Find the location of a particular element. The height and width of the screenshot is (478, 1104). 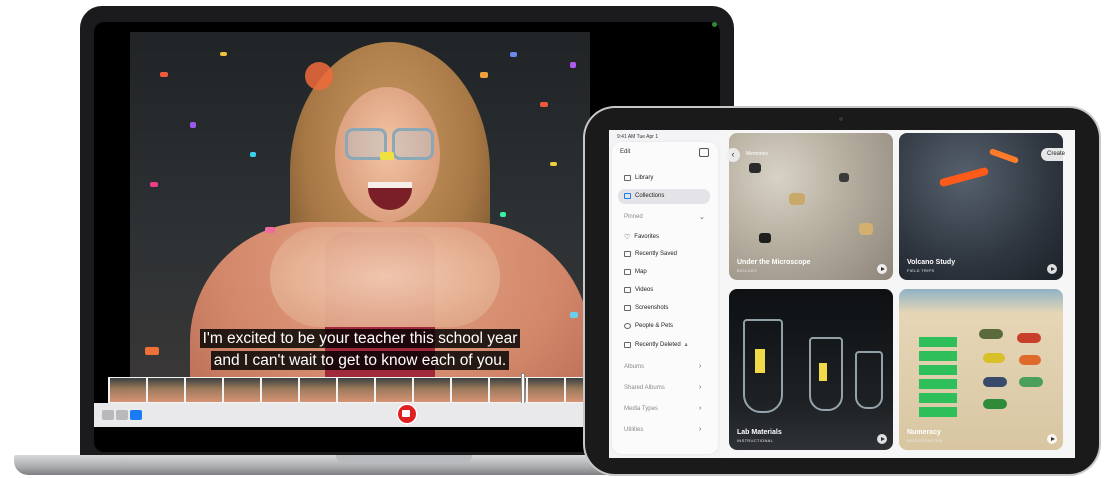

sidebar-item-recently-deleted: Recently Deleted 🔒︎ is located at coordinates (655, 345).